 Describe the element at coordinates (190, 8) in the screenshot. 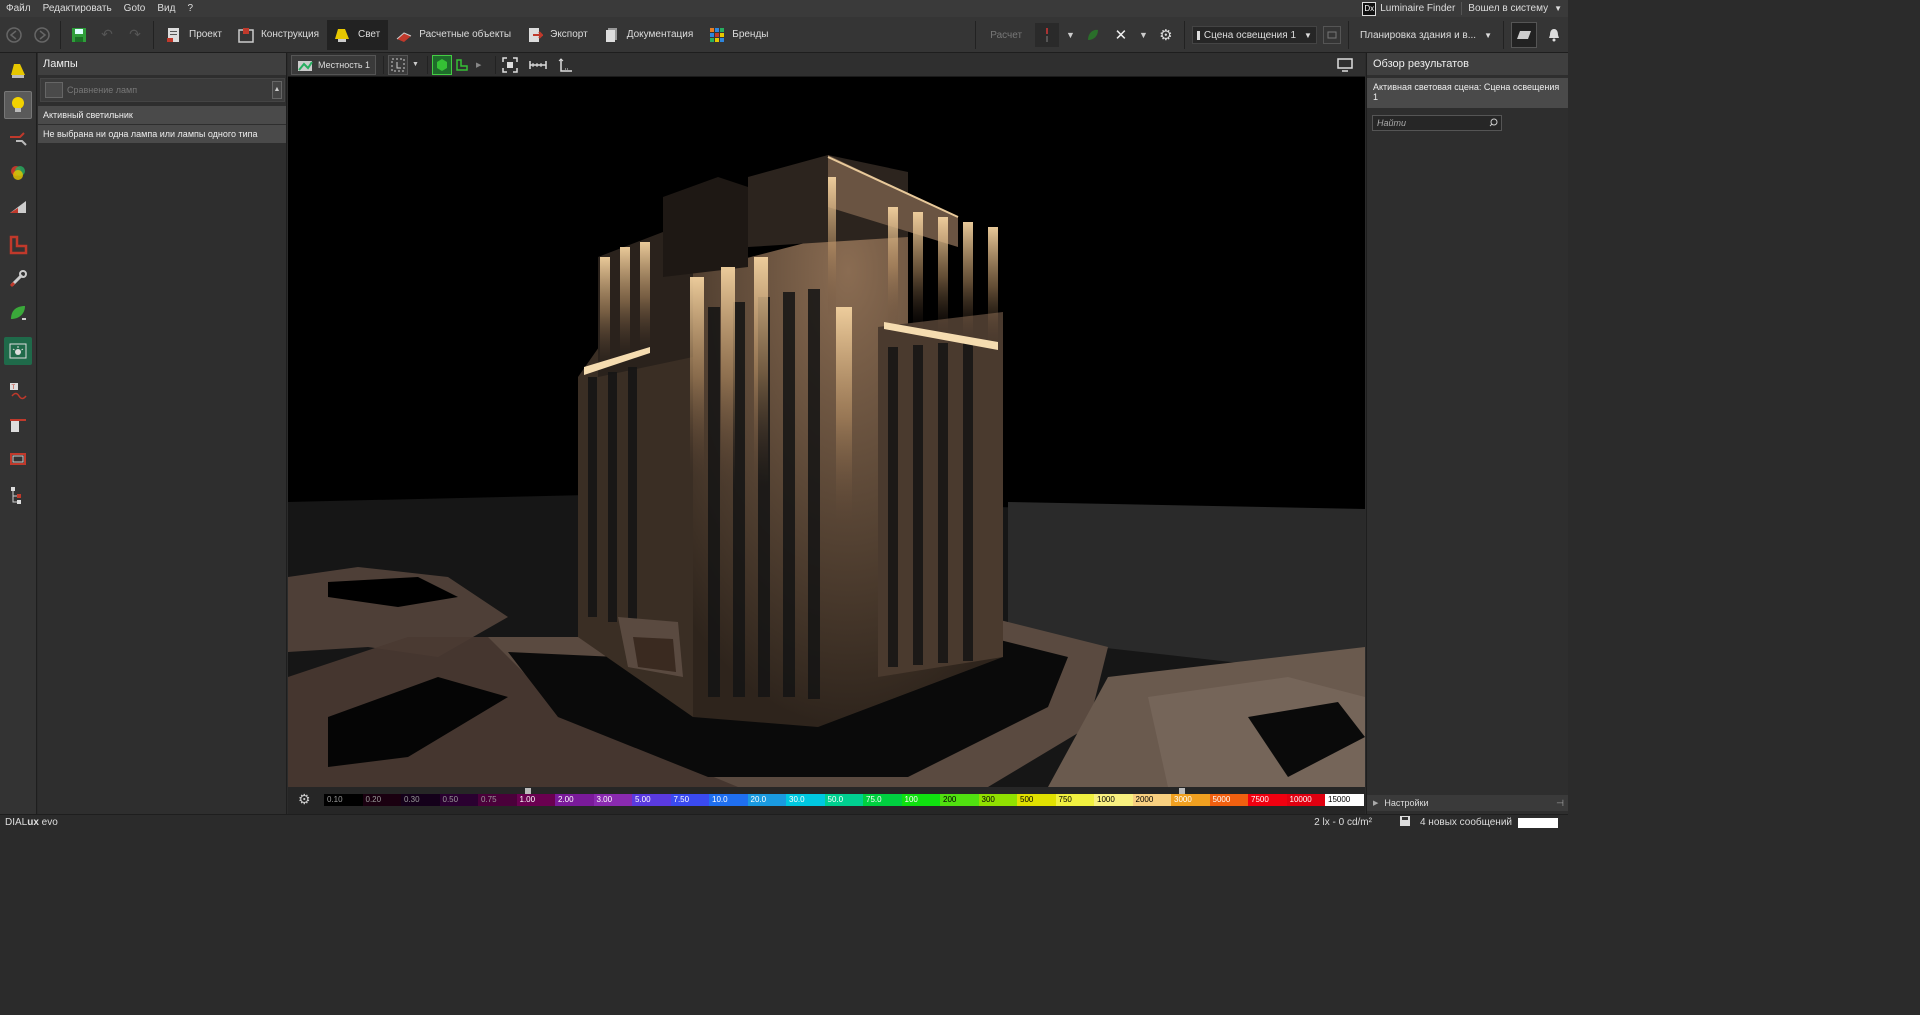

I see `menu-help: ?` at that location.